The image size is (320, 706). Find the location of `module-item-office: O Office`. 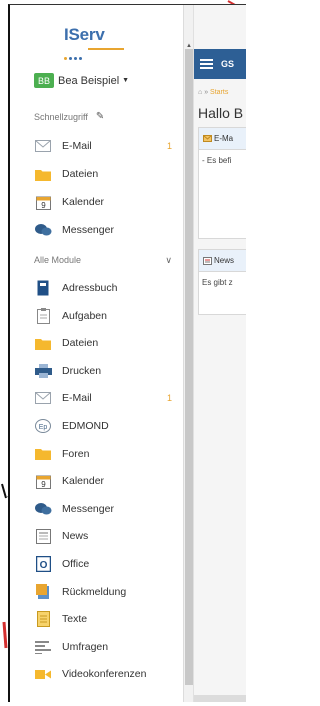

module-item-office: O Office is located at coordinates (106, 564).